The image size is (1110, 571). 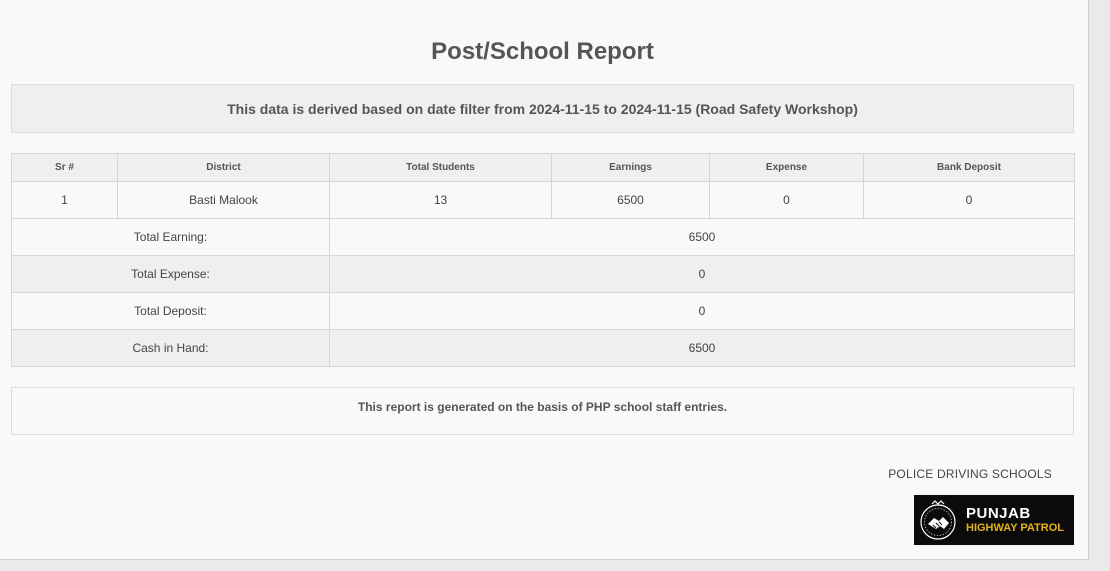 What do you see at coordinates (64, 167) in the screenshot?
I see `column-header-sr: Sr #` at bounding box center [64, 167].